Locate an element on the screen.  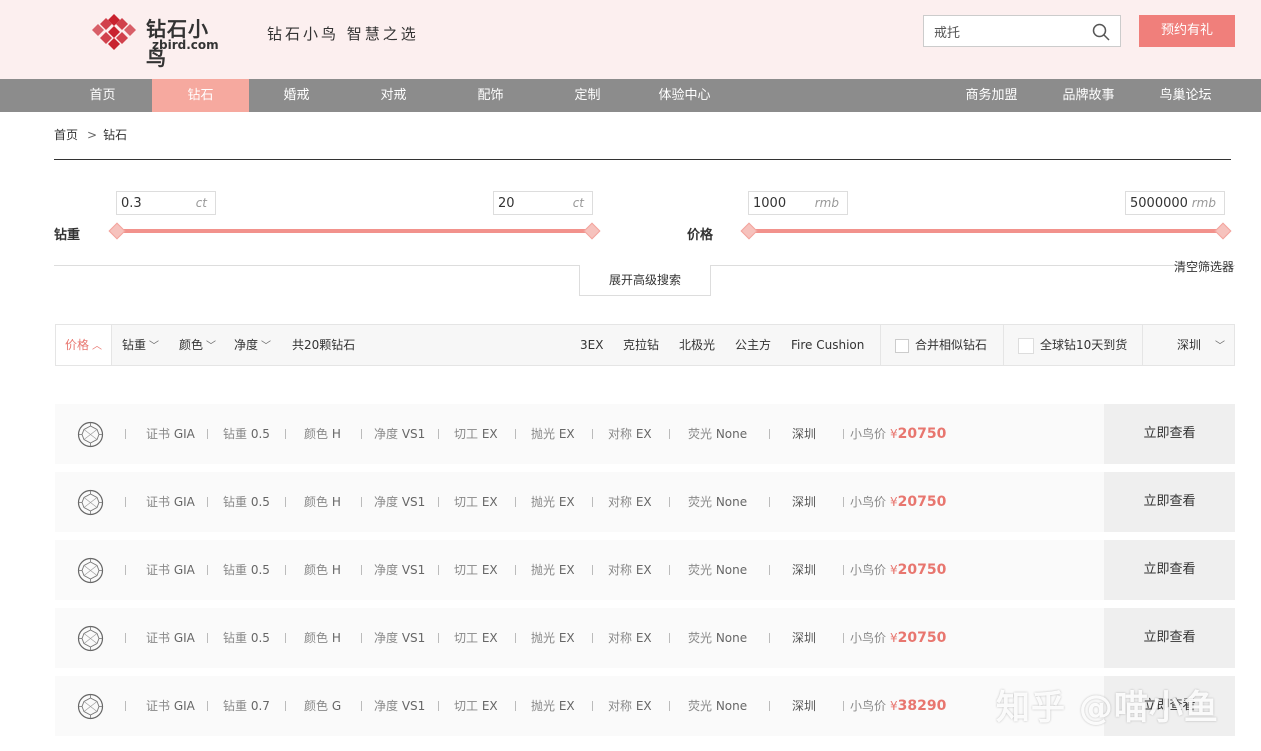
row-carat-value: 0.5 is located at coordinates (260, 638).